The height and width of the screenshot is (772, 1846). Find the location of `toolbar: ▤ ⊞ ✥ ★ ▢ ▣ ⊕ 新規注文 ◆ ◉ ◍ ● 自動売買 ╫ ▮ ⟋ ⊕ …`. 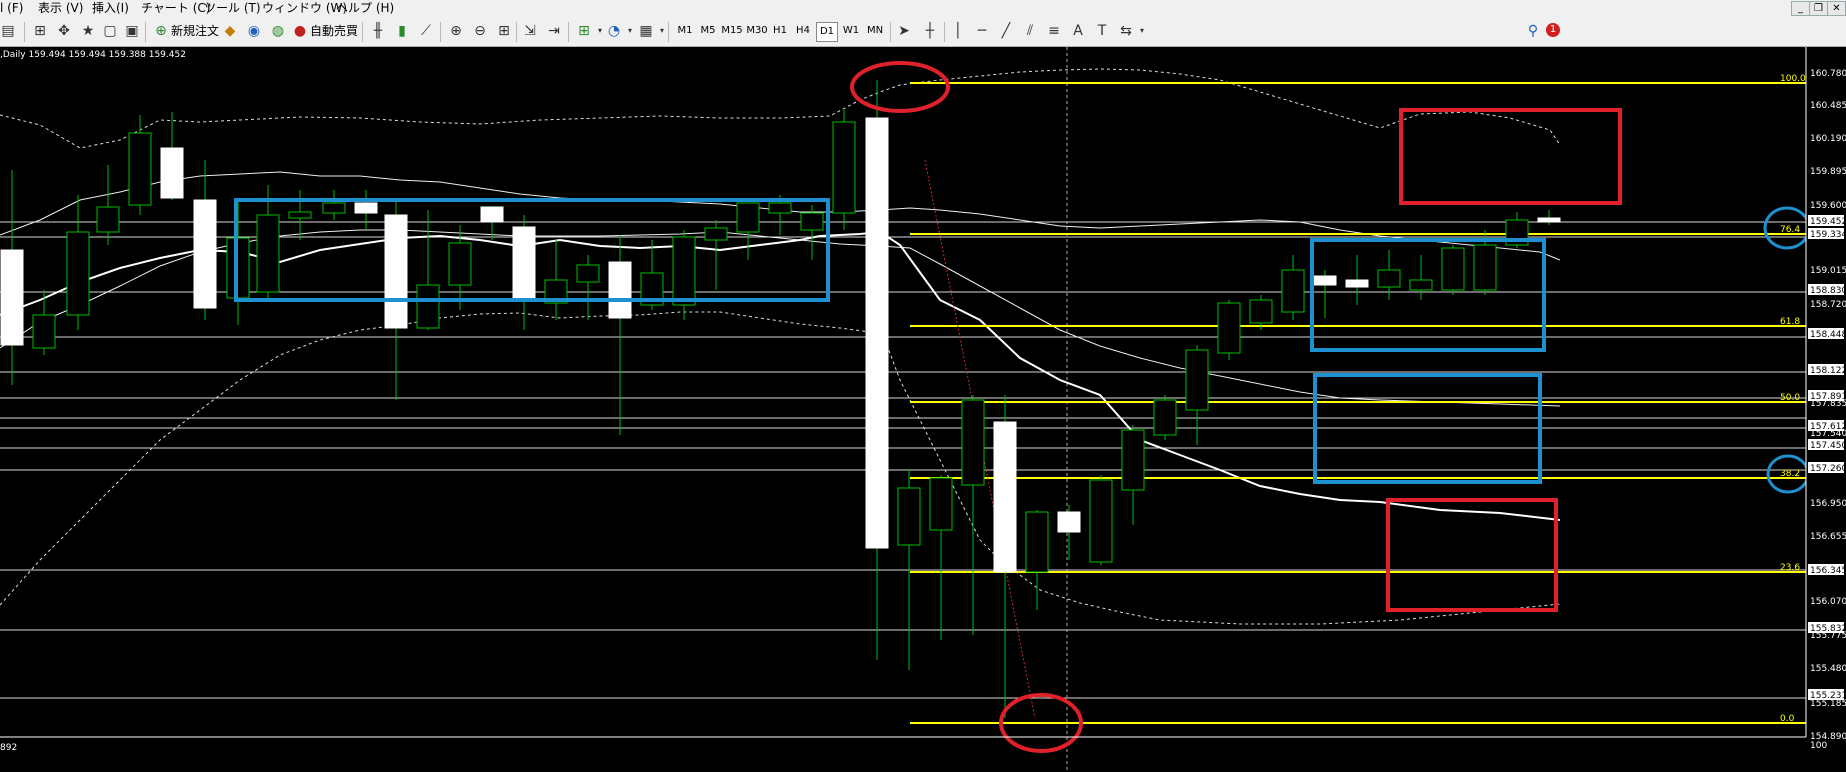

toolbar: ▤ ⊞ ✥ ★ ▢ ▣ ⊕ 新規注文 ◆ ◉ ◍ ● 自動売買 ╫ ▮ ⟋ ⊕ … is located at coordinates (923, 31).